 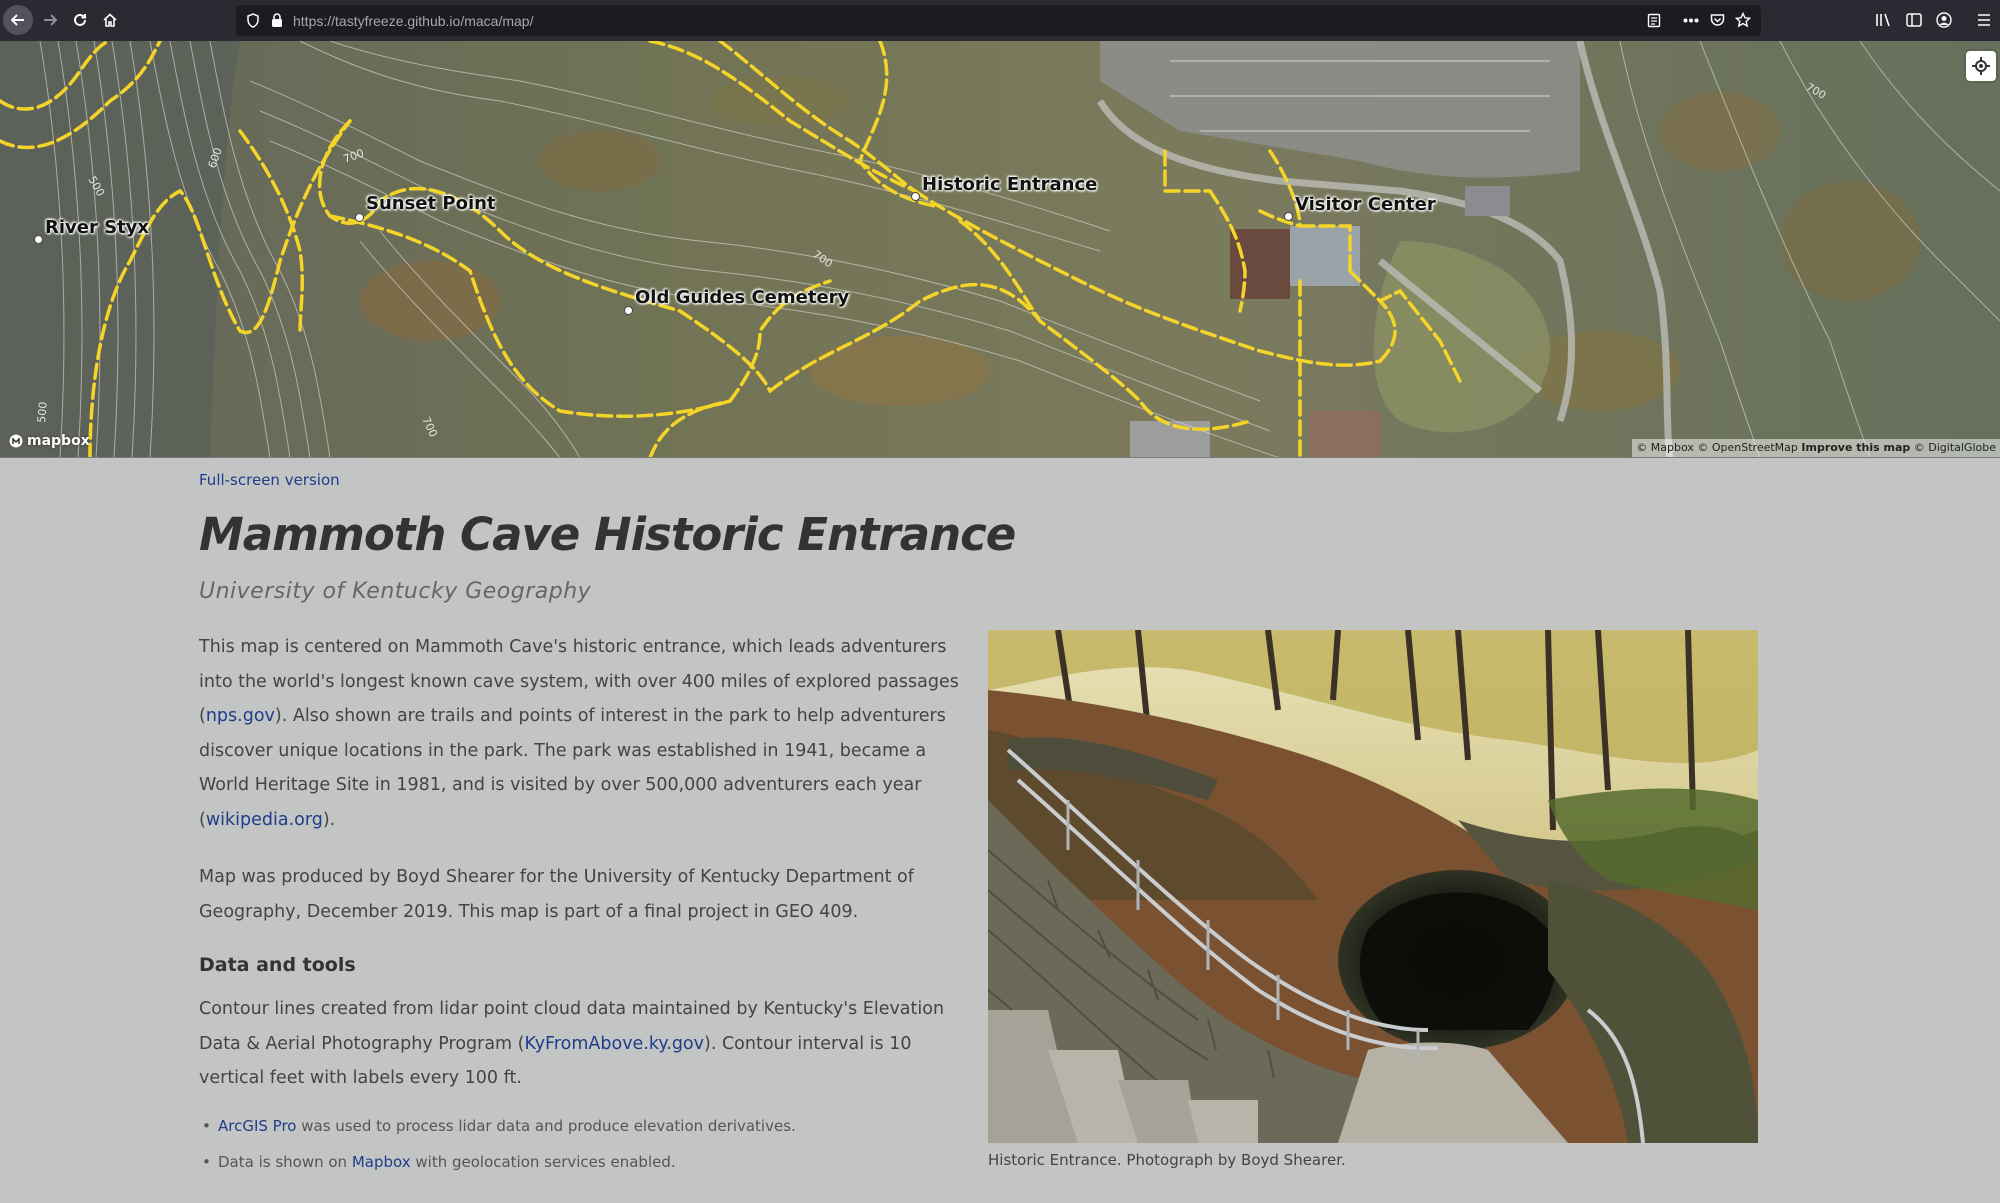 I want to click on mapbox-link: Mapbox, so click(x=381, y=1162).